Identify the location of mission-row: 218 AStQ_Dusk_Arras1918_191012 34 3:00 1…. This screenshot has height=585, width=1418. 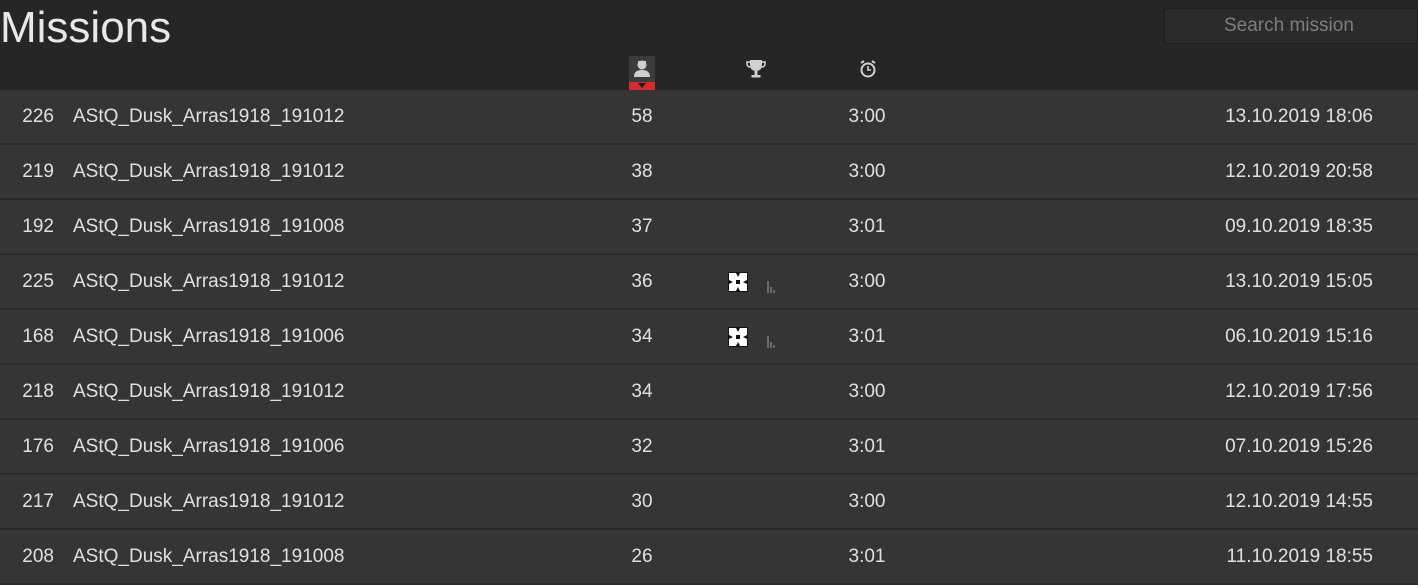
(709, 392).